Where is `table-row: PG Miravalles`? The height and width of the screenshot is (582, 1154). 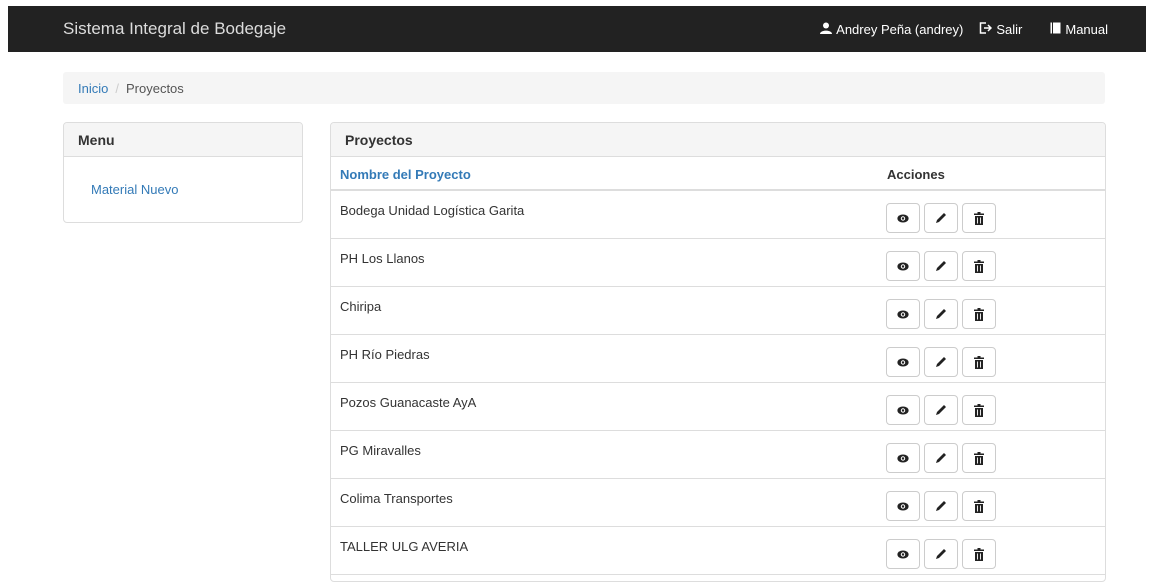
table-row: PG Miravalles is located at coordinates (718, 455).